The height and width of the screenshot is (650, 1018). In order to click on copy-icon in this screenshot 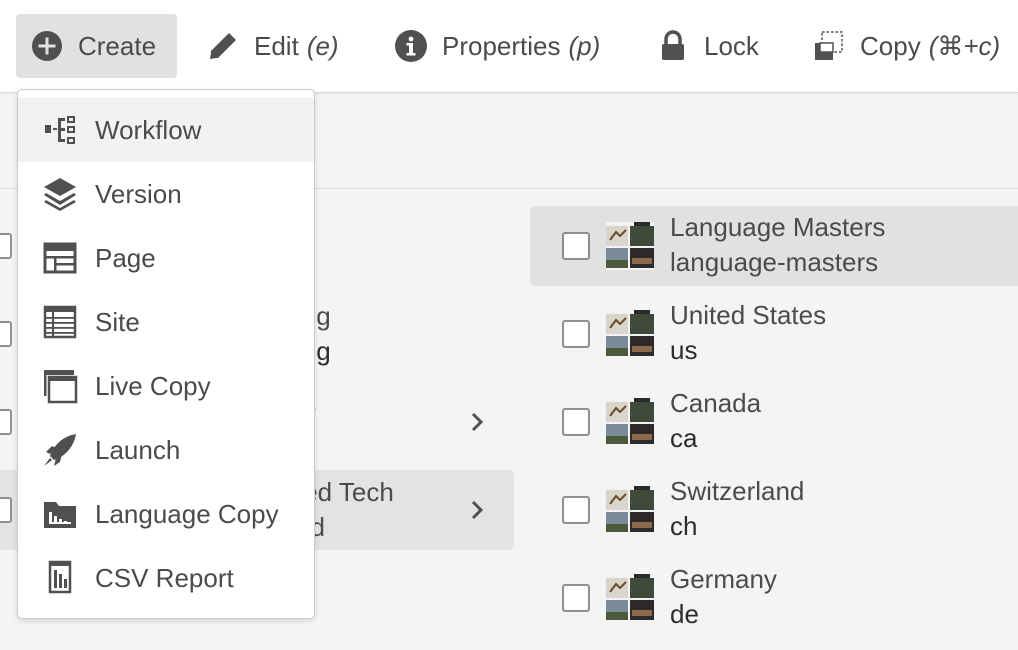, I will do `click(829, 46)`.